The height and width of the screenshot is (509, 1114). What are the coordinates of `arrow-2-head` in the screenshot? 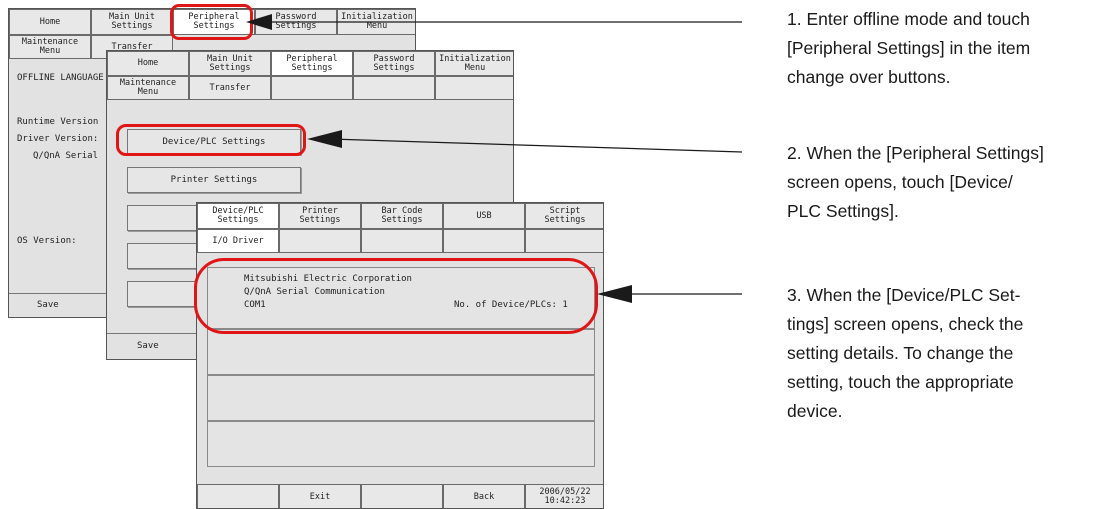 It's located at (324, 139).